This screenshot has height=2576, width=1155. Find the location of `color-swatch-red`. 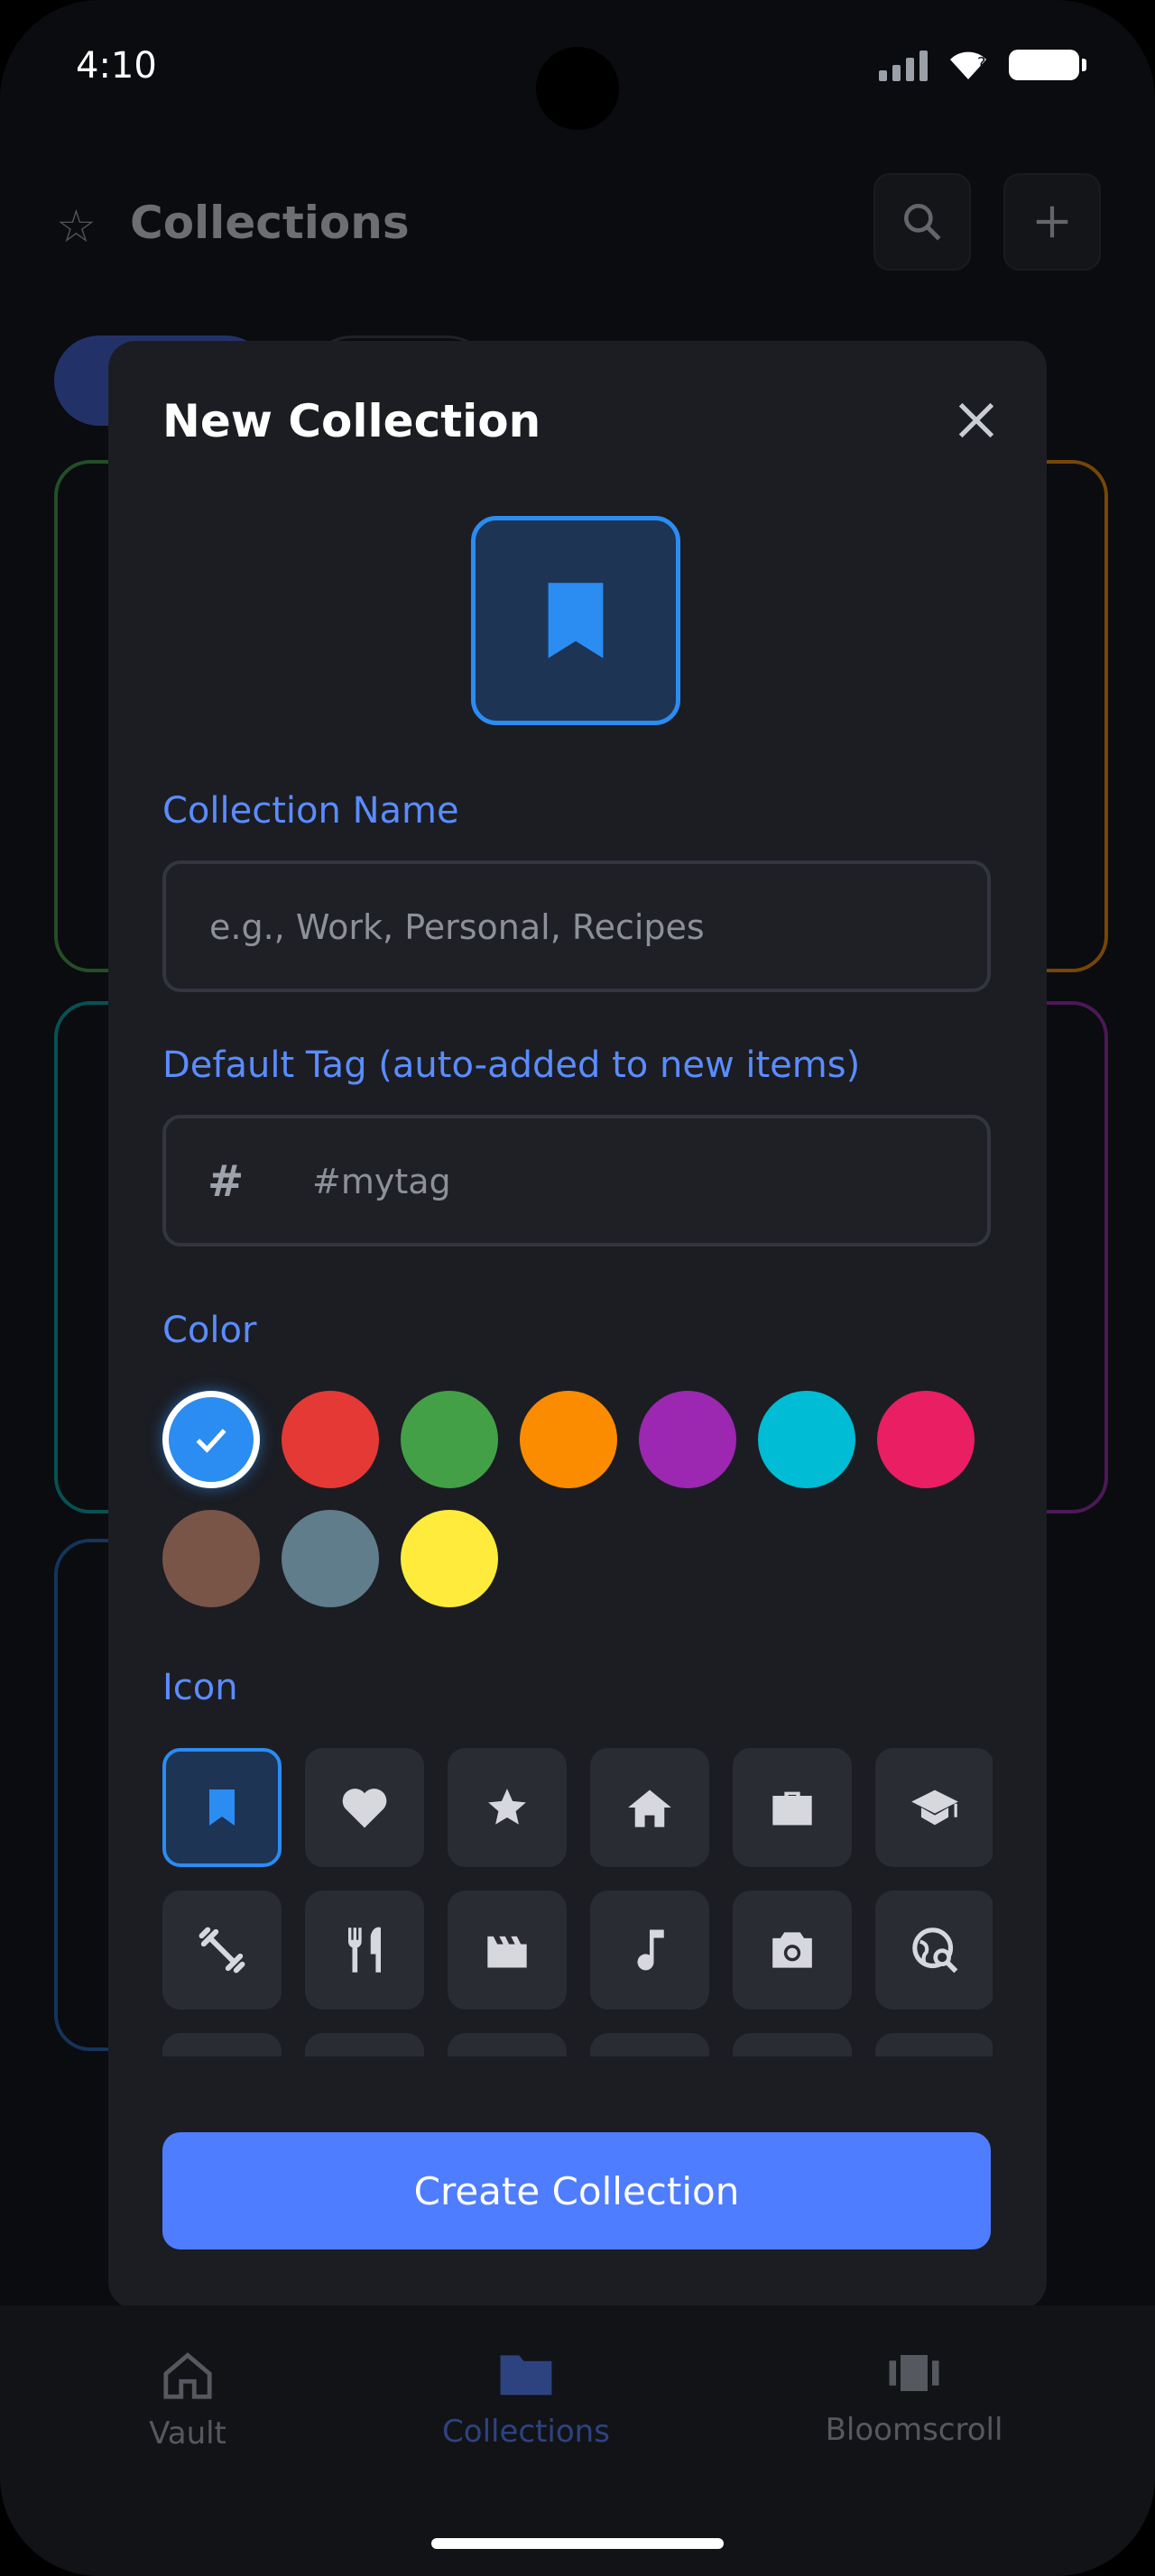

color-swatch-red is located at coordinates (330, 1440).